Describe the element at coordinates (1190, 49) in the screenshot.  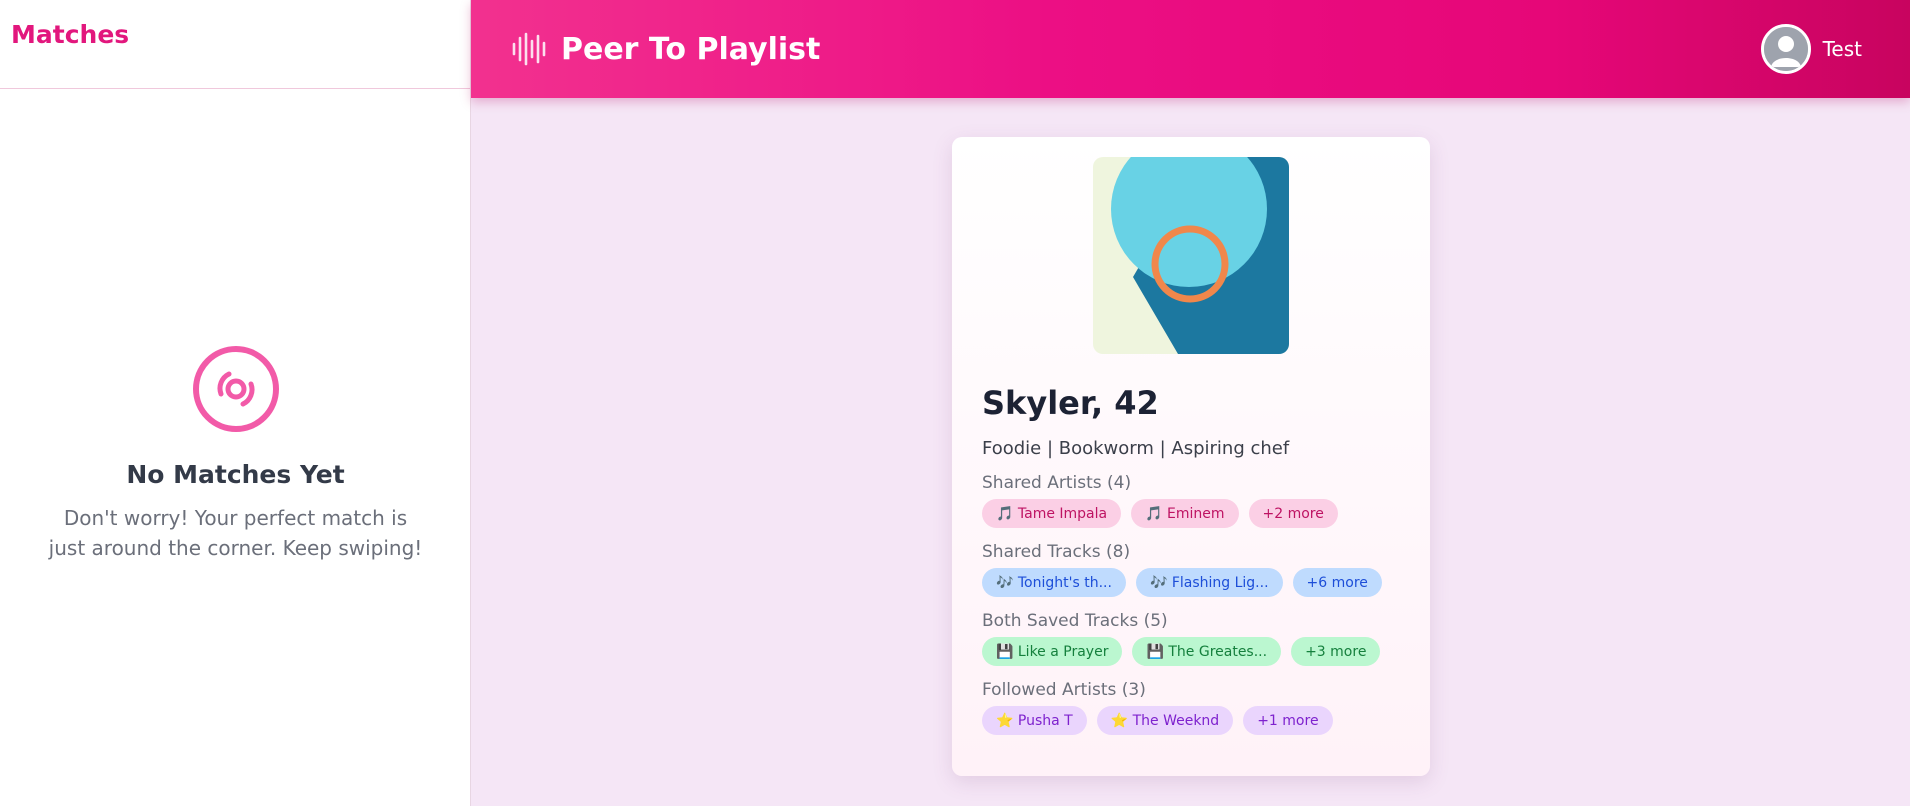
I see `app-header: Peer To Playlist Test` at that location.